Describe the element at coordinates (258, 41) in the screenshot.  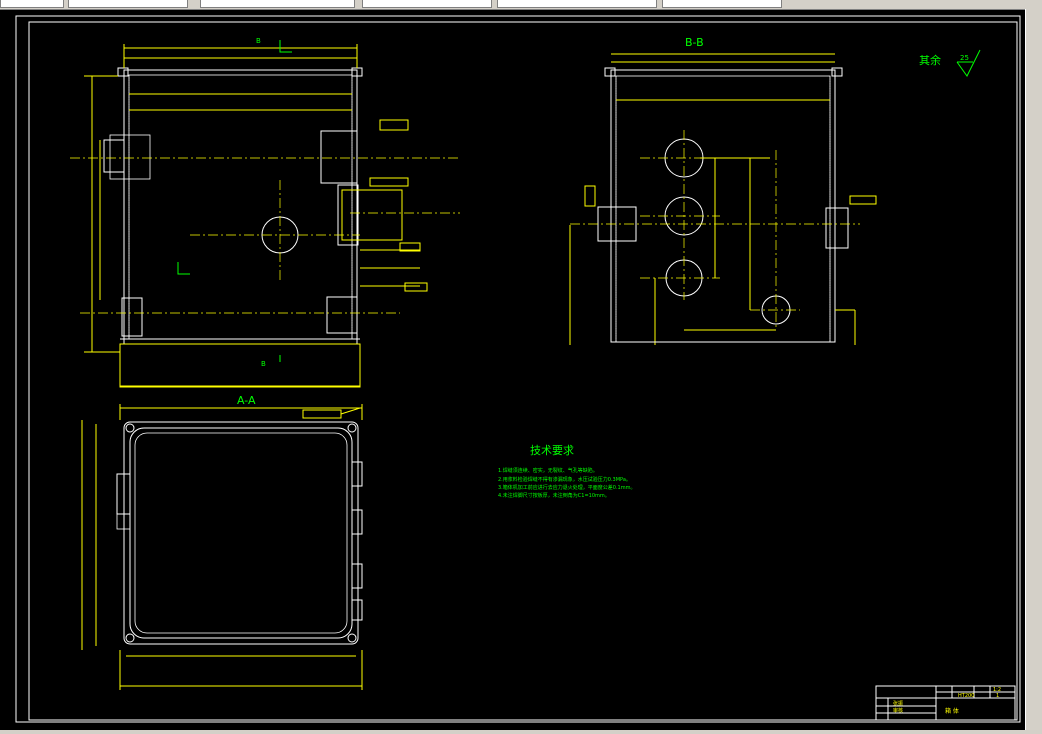
I see `cut-label-top: B` at that location.